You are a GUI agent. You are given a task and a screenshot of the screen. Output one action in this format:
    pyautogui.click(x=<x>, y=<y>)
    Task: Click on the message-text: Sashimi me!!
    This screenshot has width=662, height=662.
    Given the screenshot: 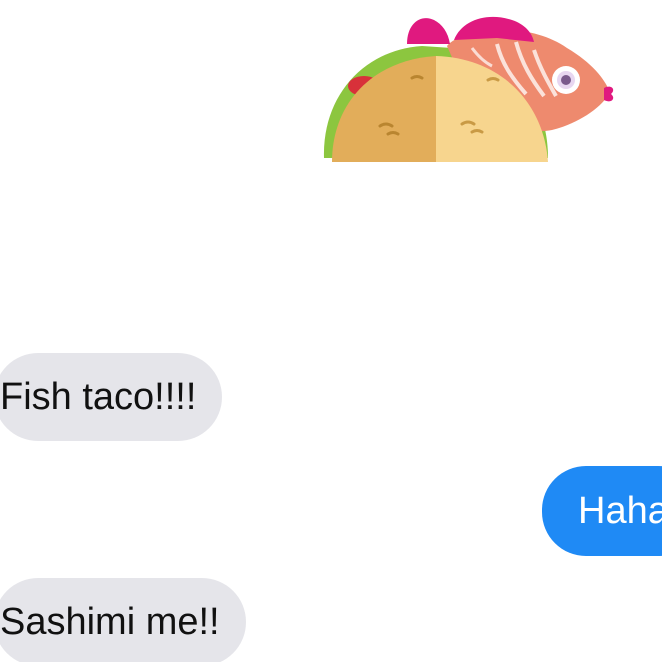 What is the action you would take?
    pyautogui.click(x=110, y=622)
    